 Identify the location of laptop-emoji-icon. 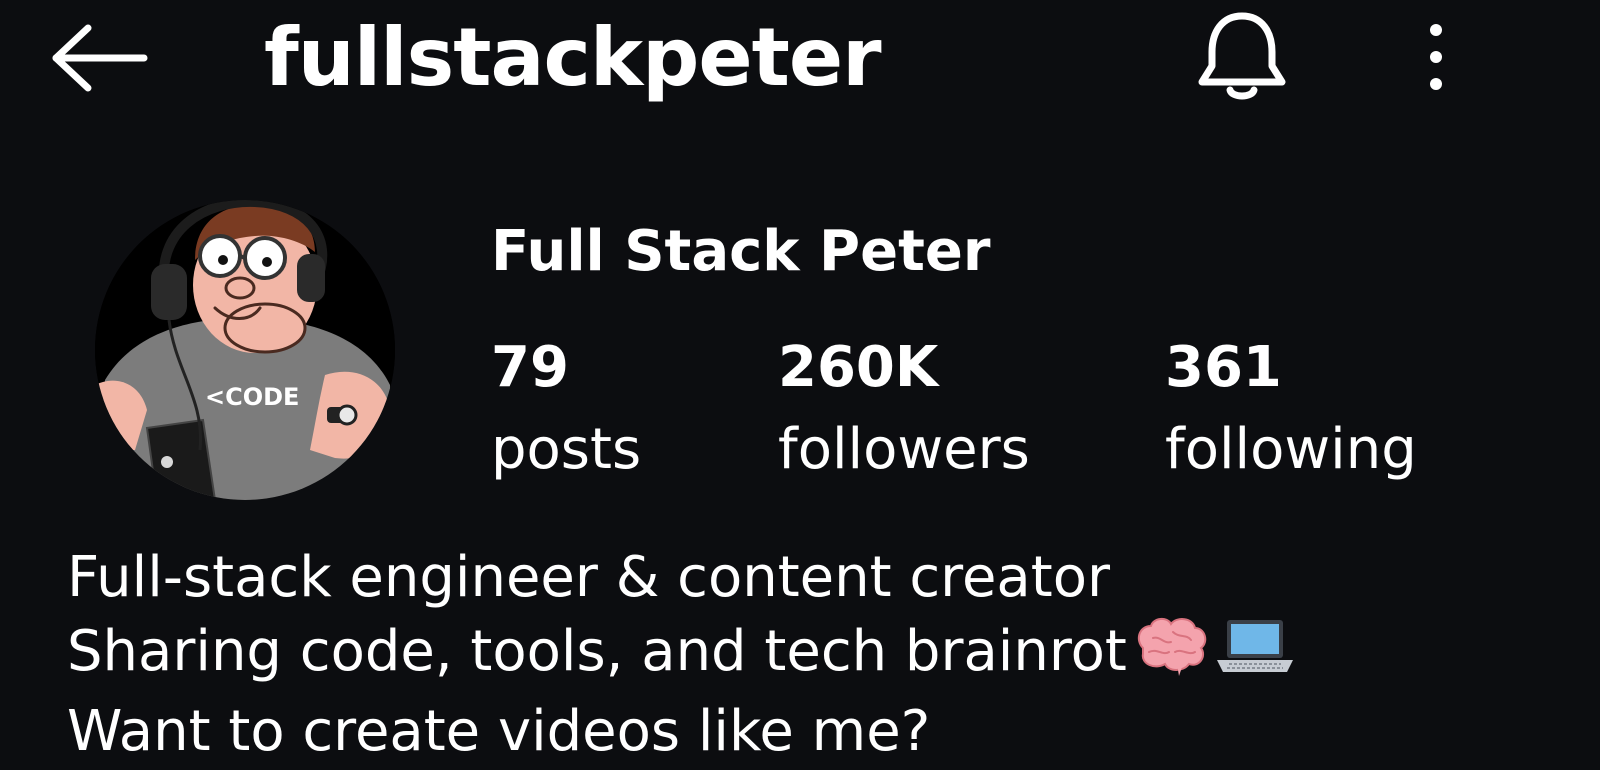
(1255, 655).